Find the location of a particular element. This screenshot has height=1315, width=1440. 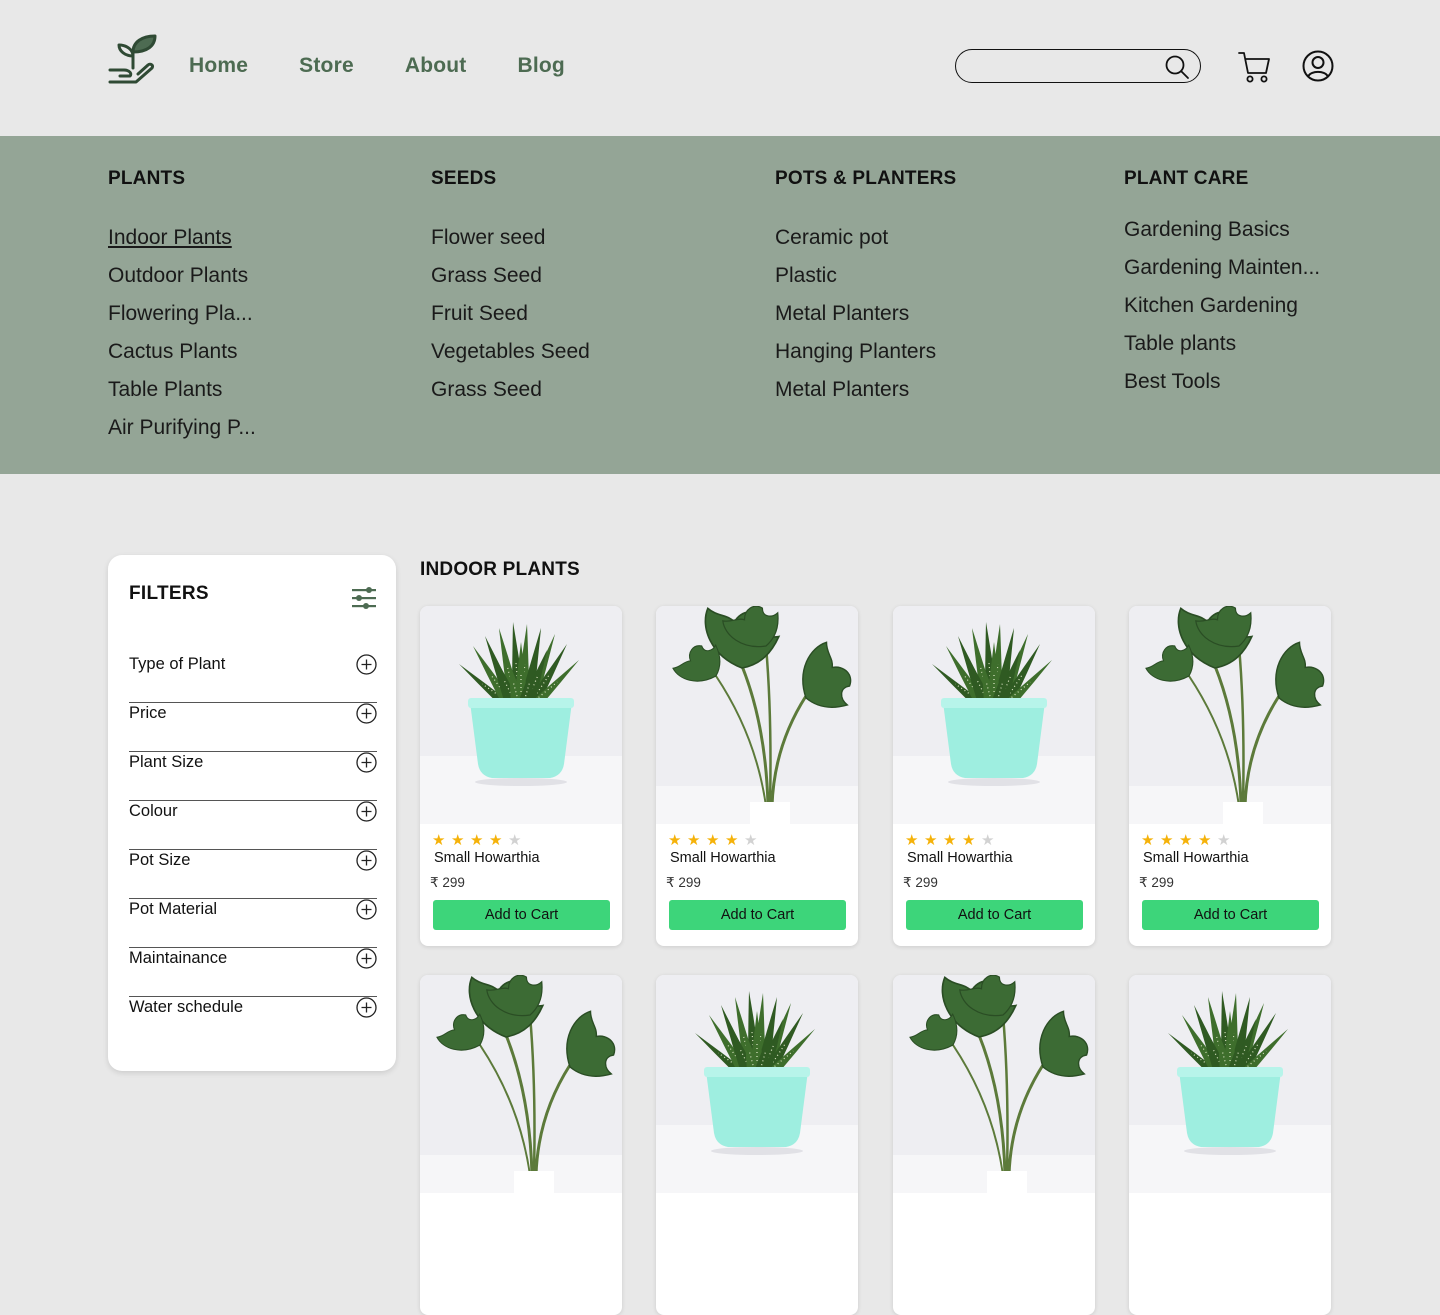

alocasia-plant-image is located at coordinates (994, 1084).